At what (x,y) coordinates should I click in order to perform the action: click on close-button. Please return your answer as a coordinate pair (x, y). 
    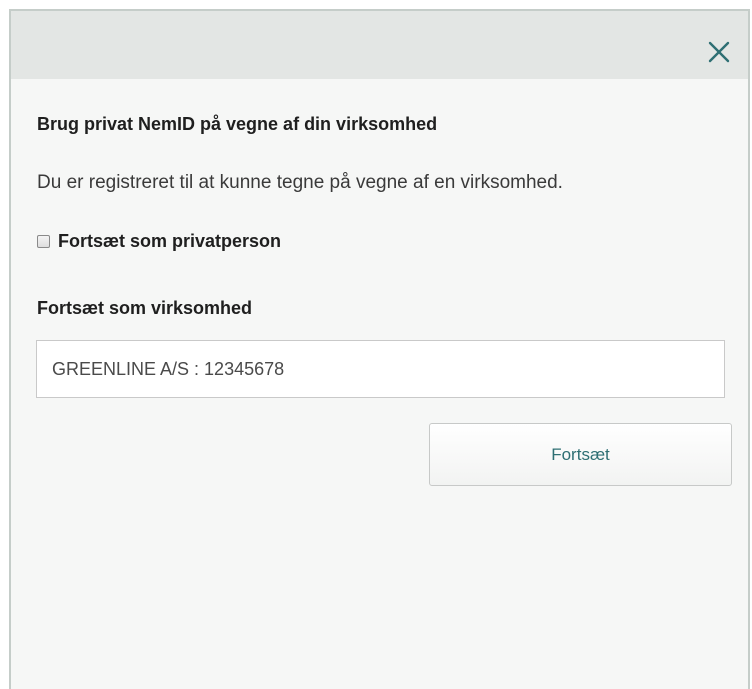
    Looking at the image, I should click on (719, 52).